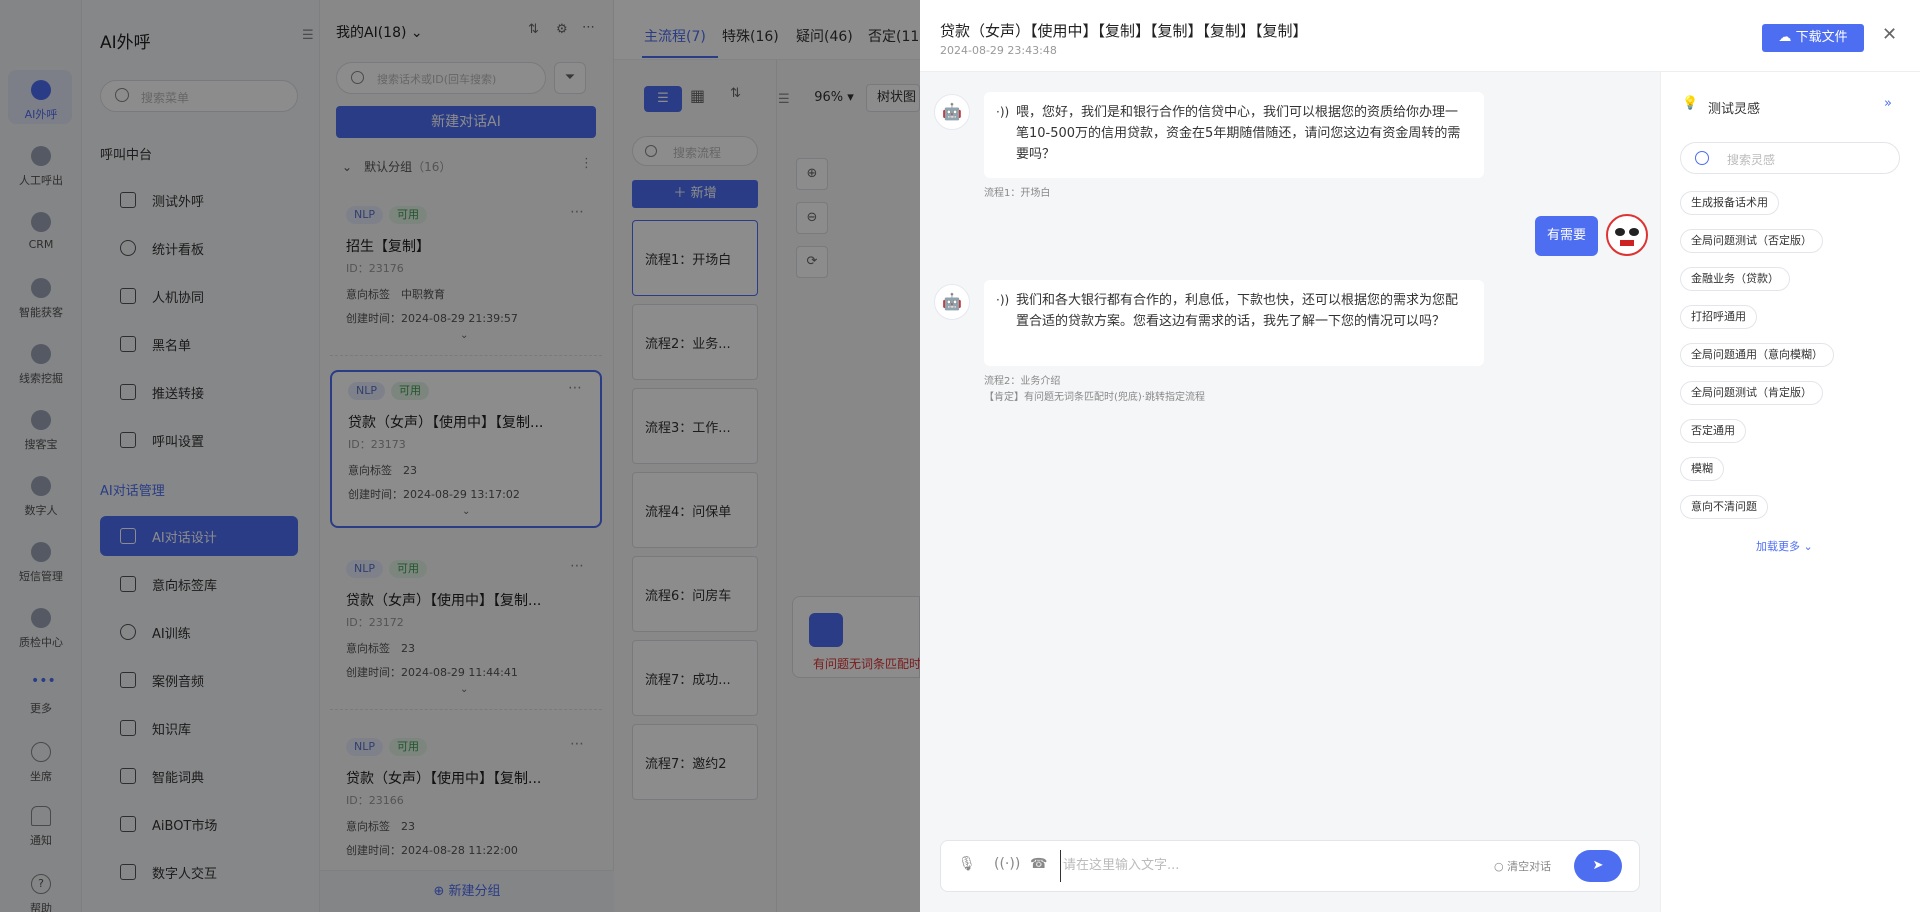 This screenshot has height=912, width=1920. Describe the element at coordinates (1007, 864) in the screenshot. I see `signal-icon: ((·))` at that location.